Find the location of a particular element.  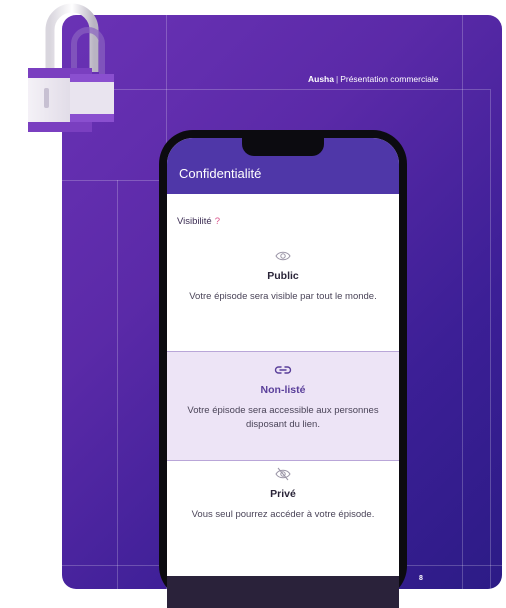

visibility-label: Visibilité? is located at coordinates (198, 221).